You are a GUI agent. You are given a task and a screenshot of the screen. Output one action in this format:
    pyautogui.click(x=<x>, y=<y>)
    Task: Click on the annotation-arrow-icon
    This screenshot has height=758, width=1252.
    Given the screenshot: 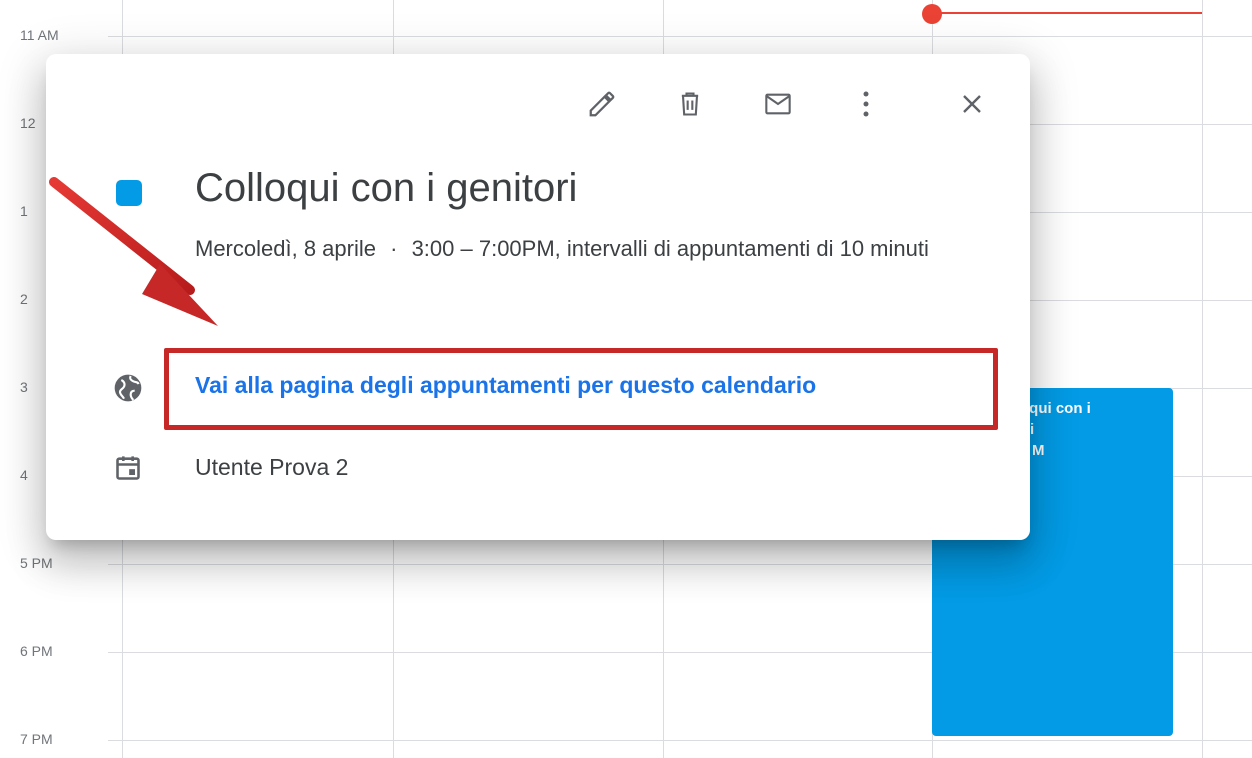 What is the action you would take?
    pyautogui.click(x=133, y=251)
    